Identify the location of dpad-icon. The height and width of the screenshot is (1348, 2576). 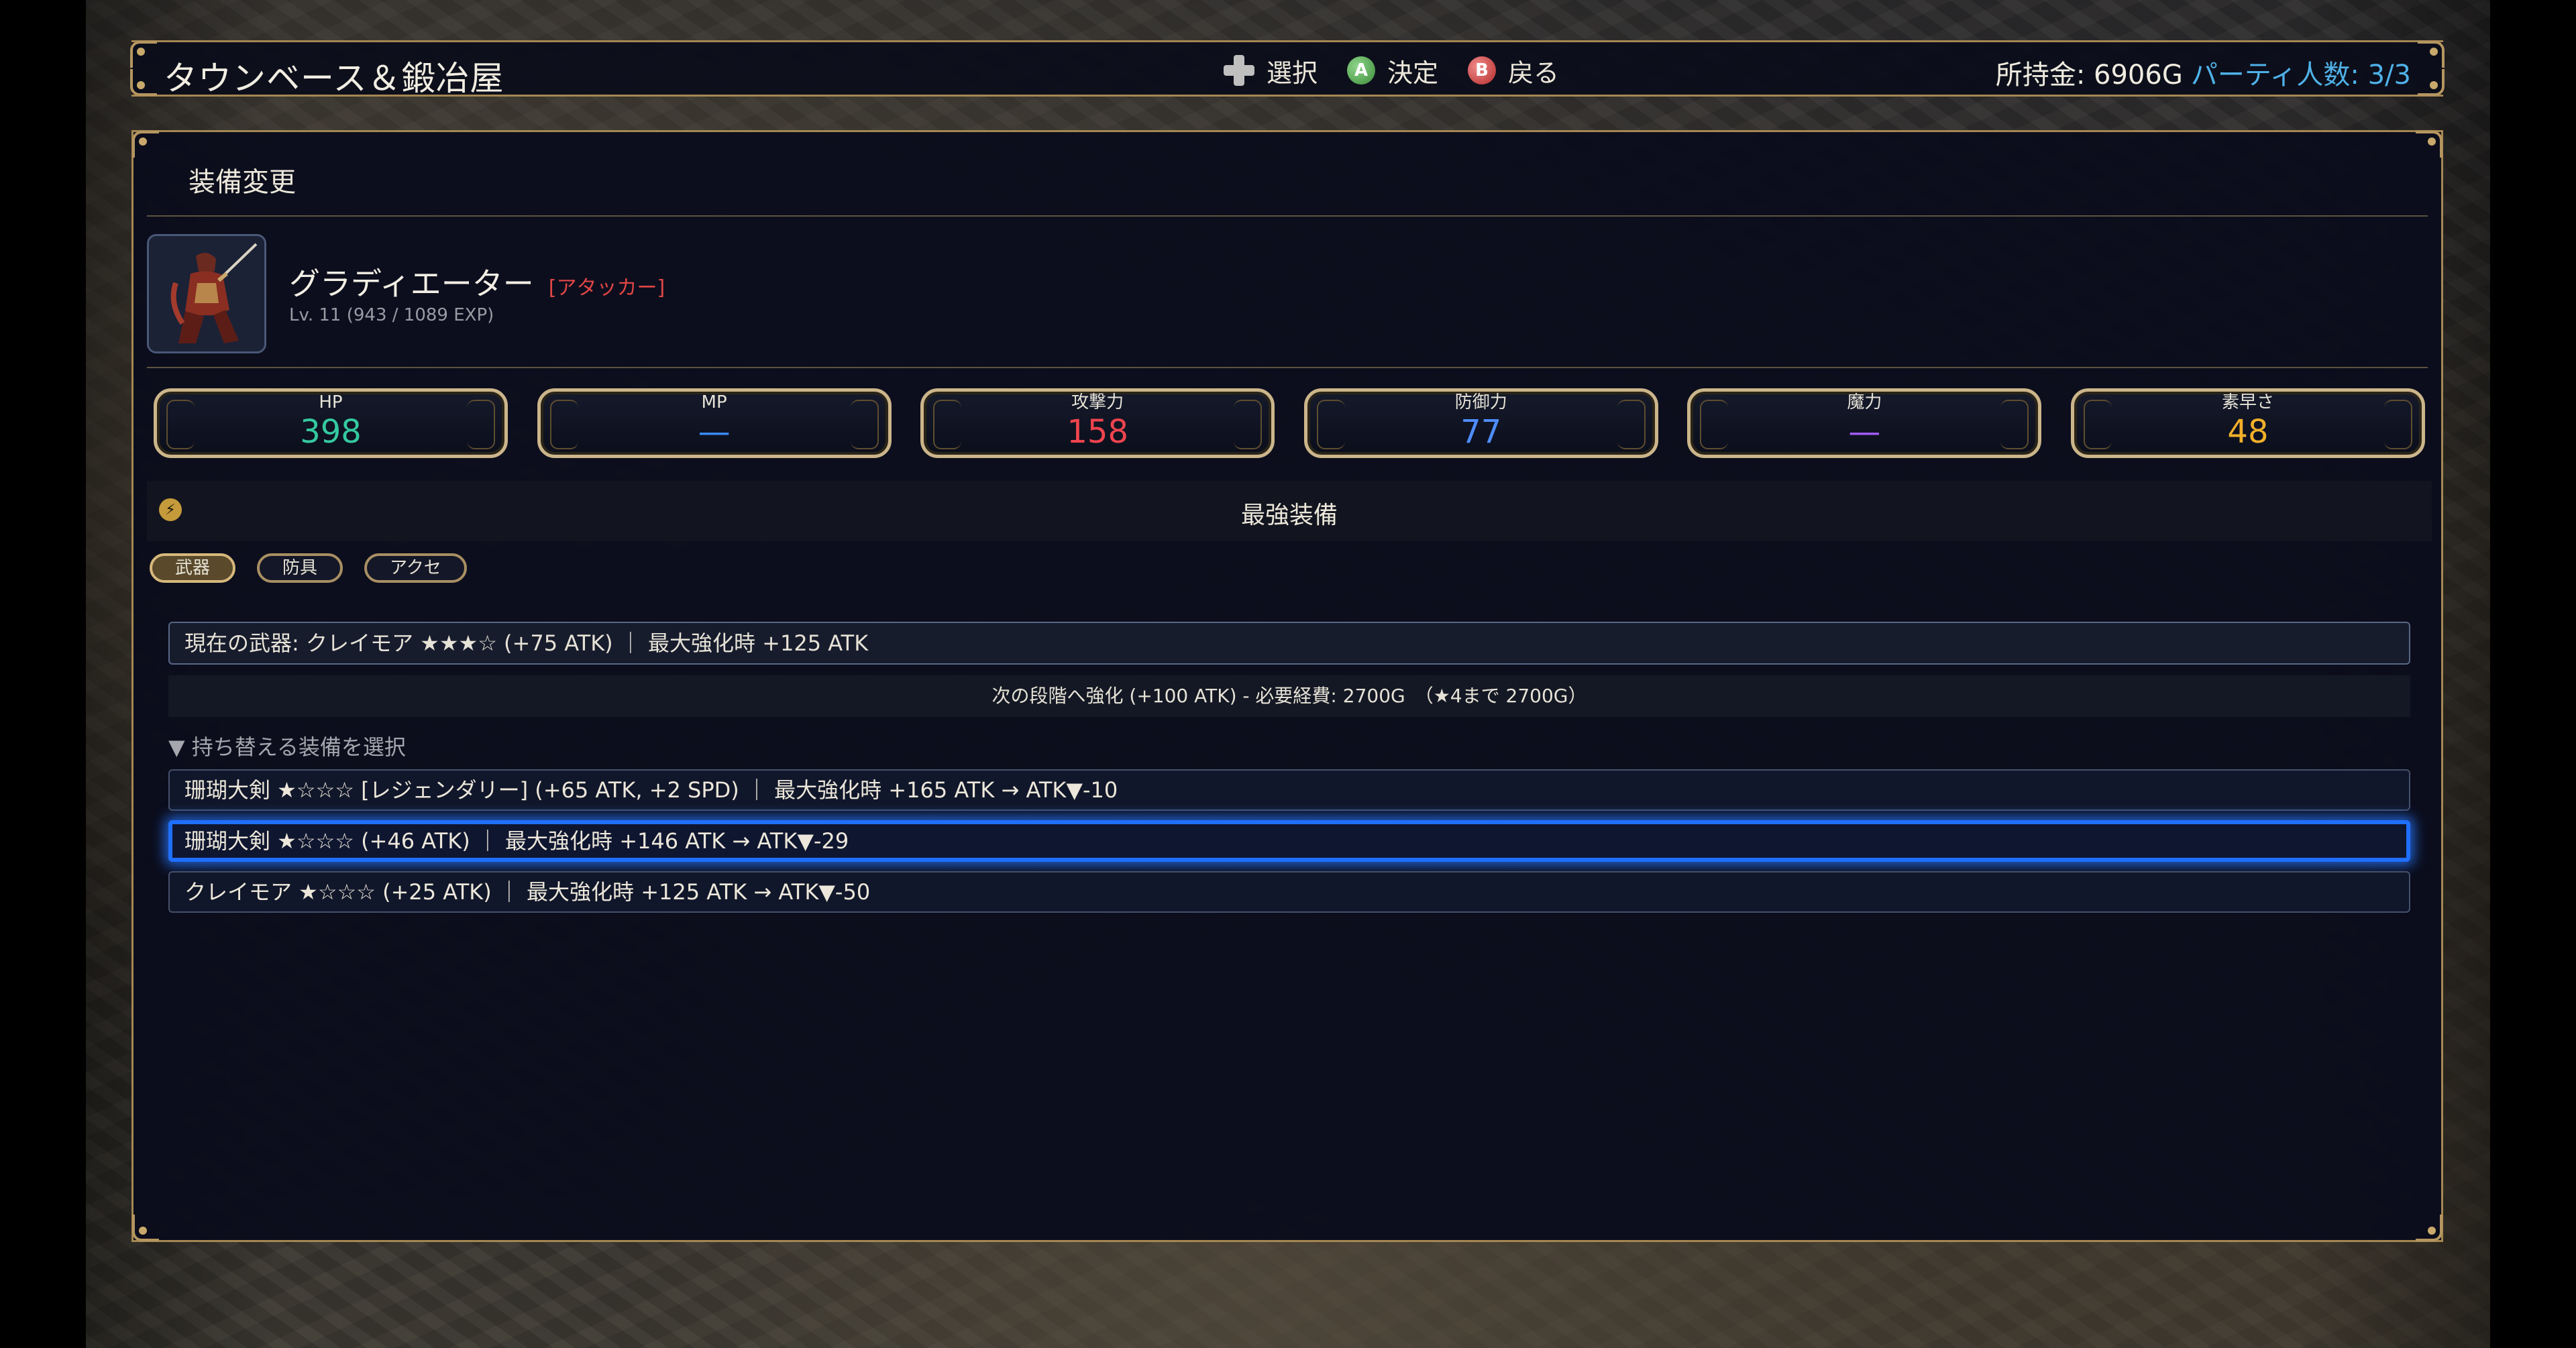
(1239, 70).